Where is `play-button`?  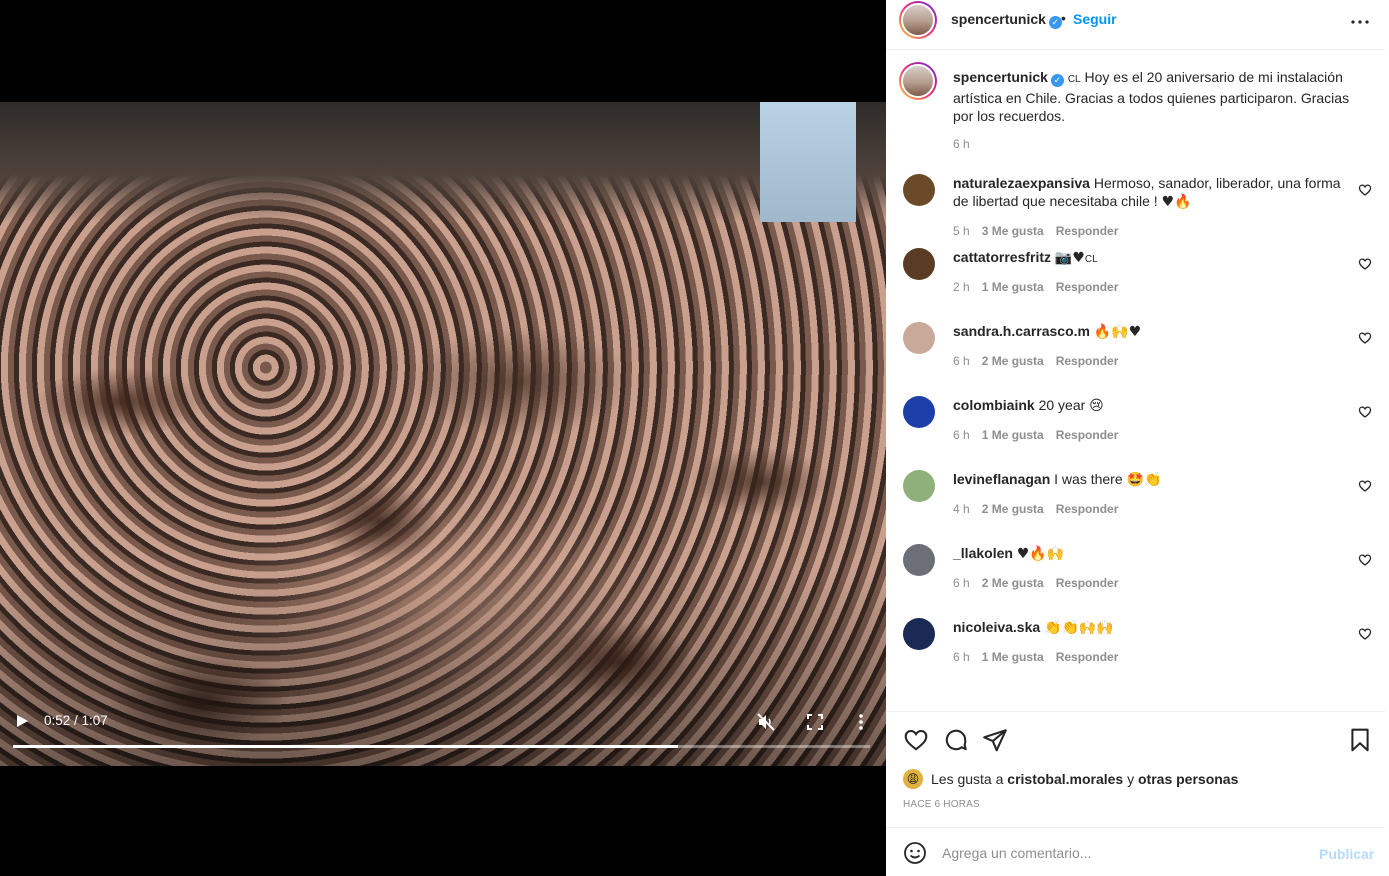
play-button is located at coordinates (22, 721).